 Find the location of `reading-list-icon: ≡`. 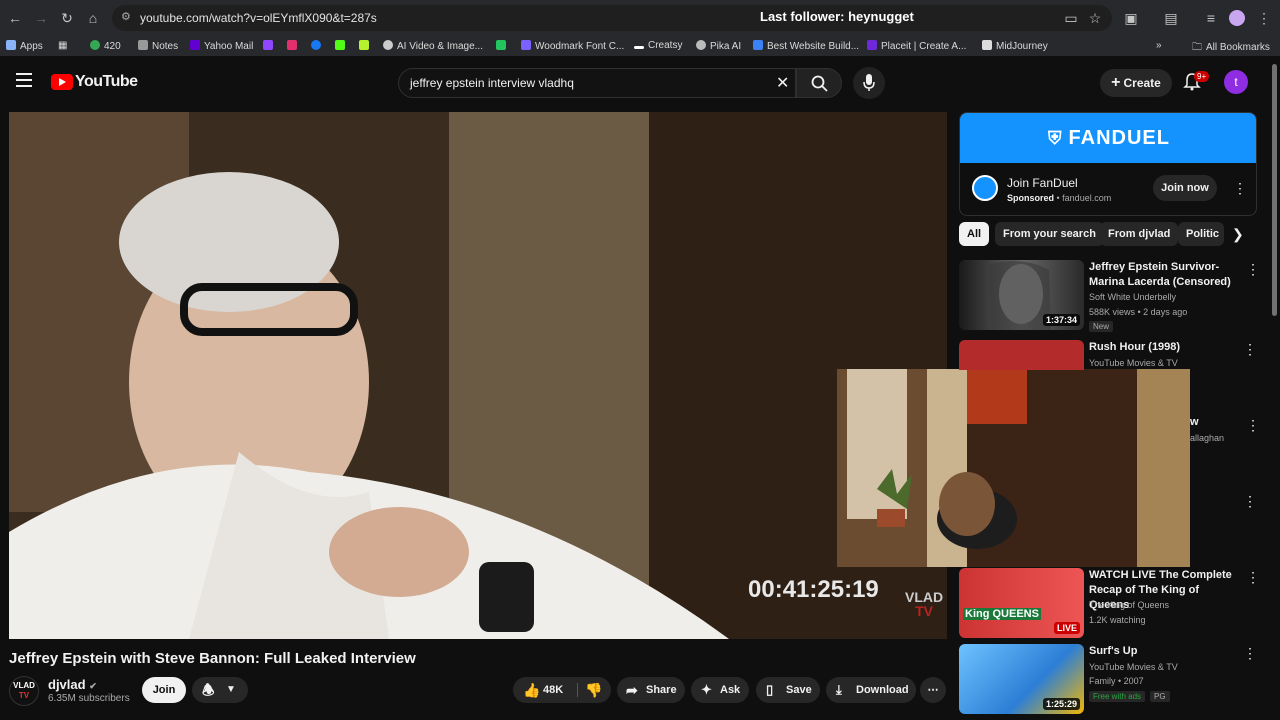

reading-list-icon: ≡ is located at coordinates (1211, 18).